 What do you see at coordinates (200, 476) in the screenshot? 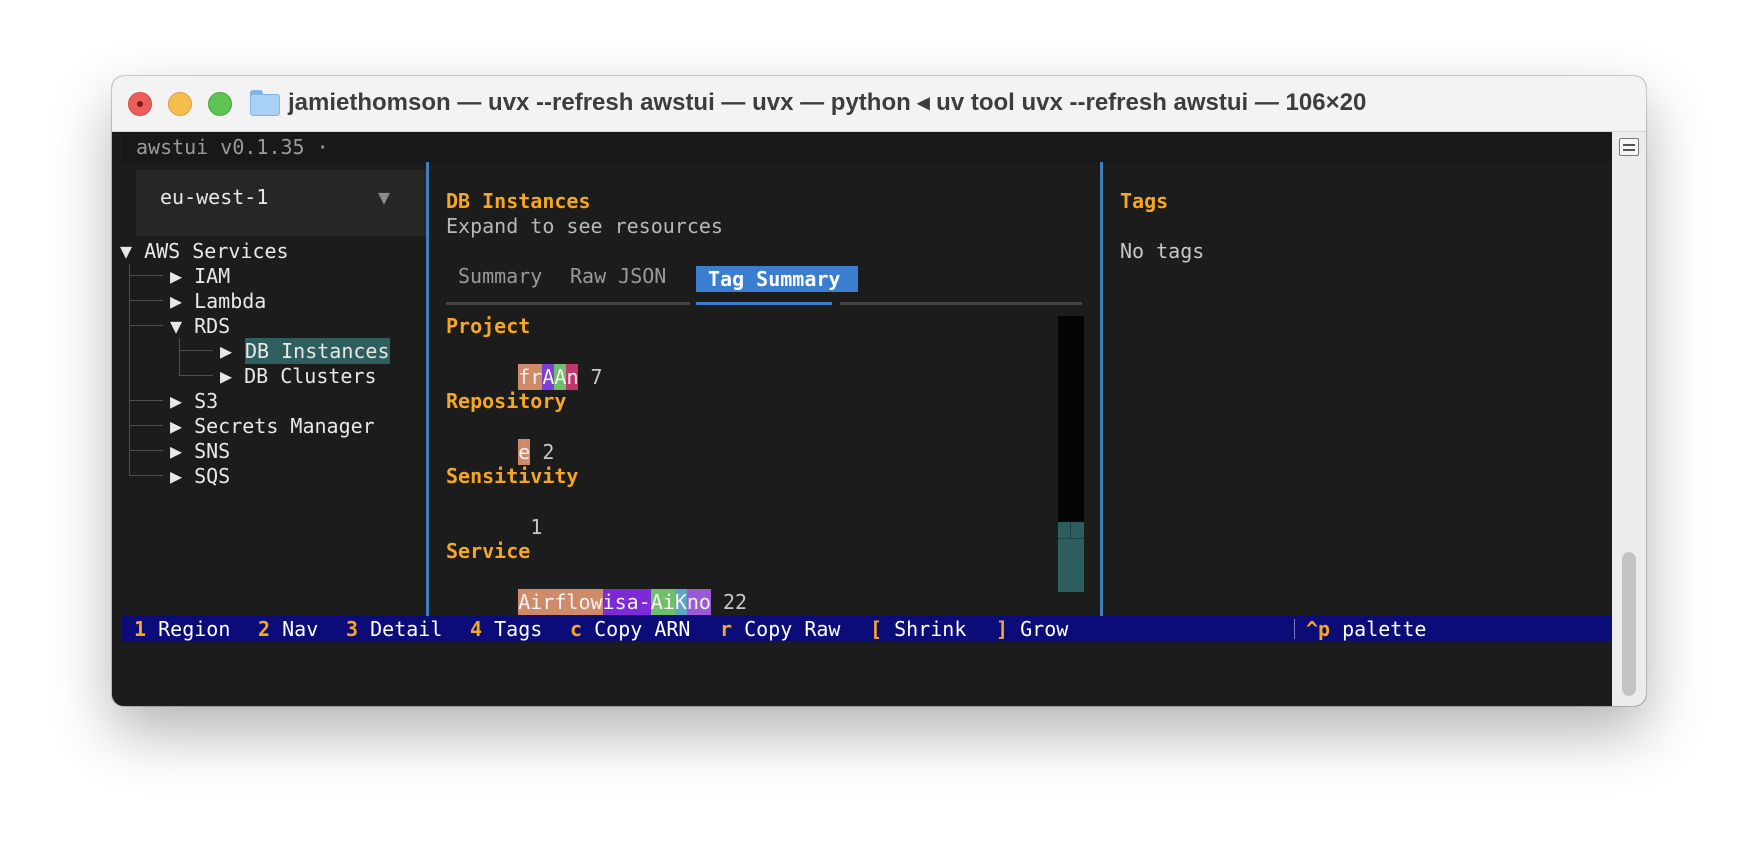
I see `tree-item-sqs: ▶ SQS` at bounding box center [200, 476].